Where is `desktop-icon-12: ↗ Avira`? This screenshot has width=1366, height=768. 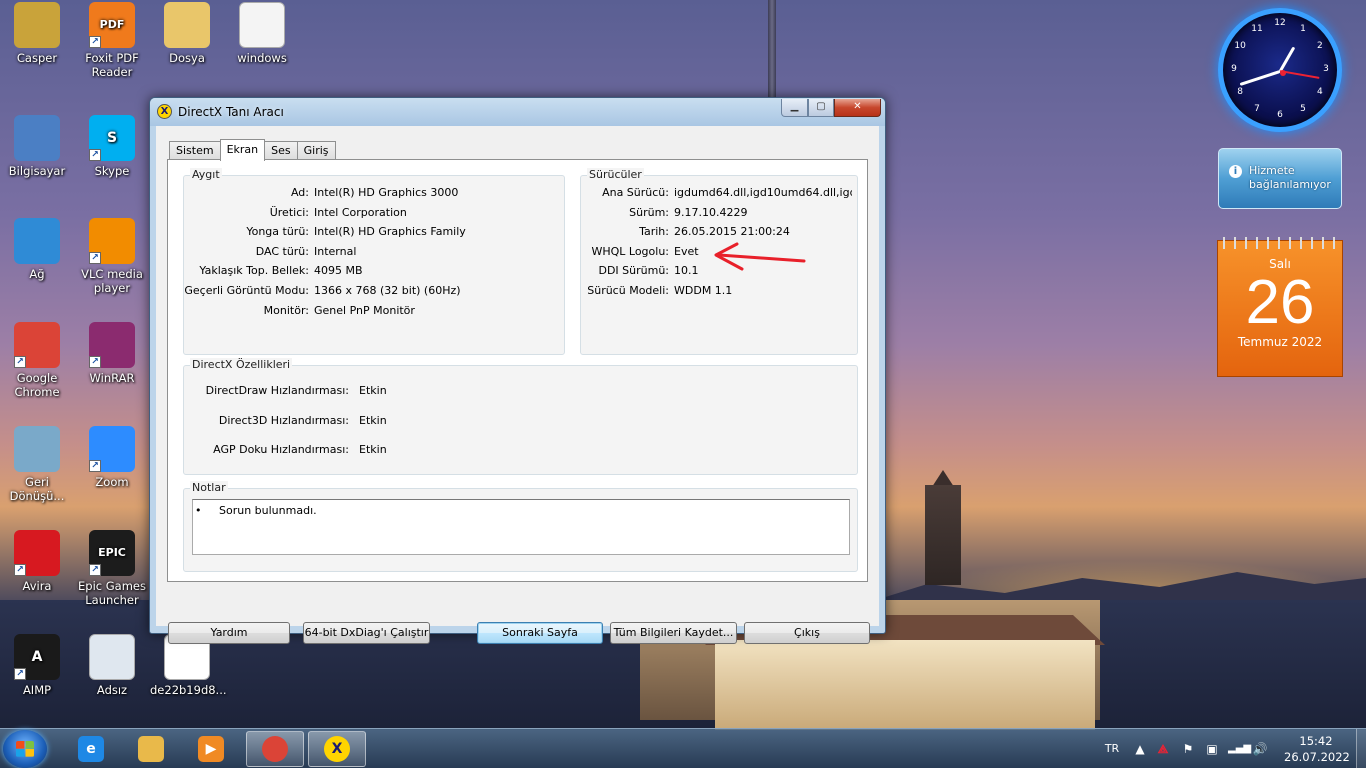 desktop-icon-12: ↗ Avira is located at coordinates (37, 561).